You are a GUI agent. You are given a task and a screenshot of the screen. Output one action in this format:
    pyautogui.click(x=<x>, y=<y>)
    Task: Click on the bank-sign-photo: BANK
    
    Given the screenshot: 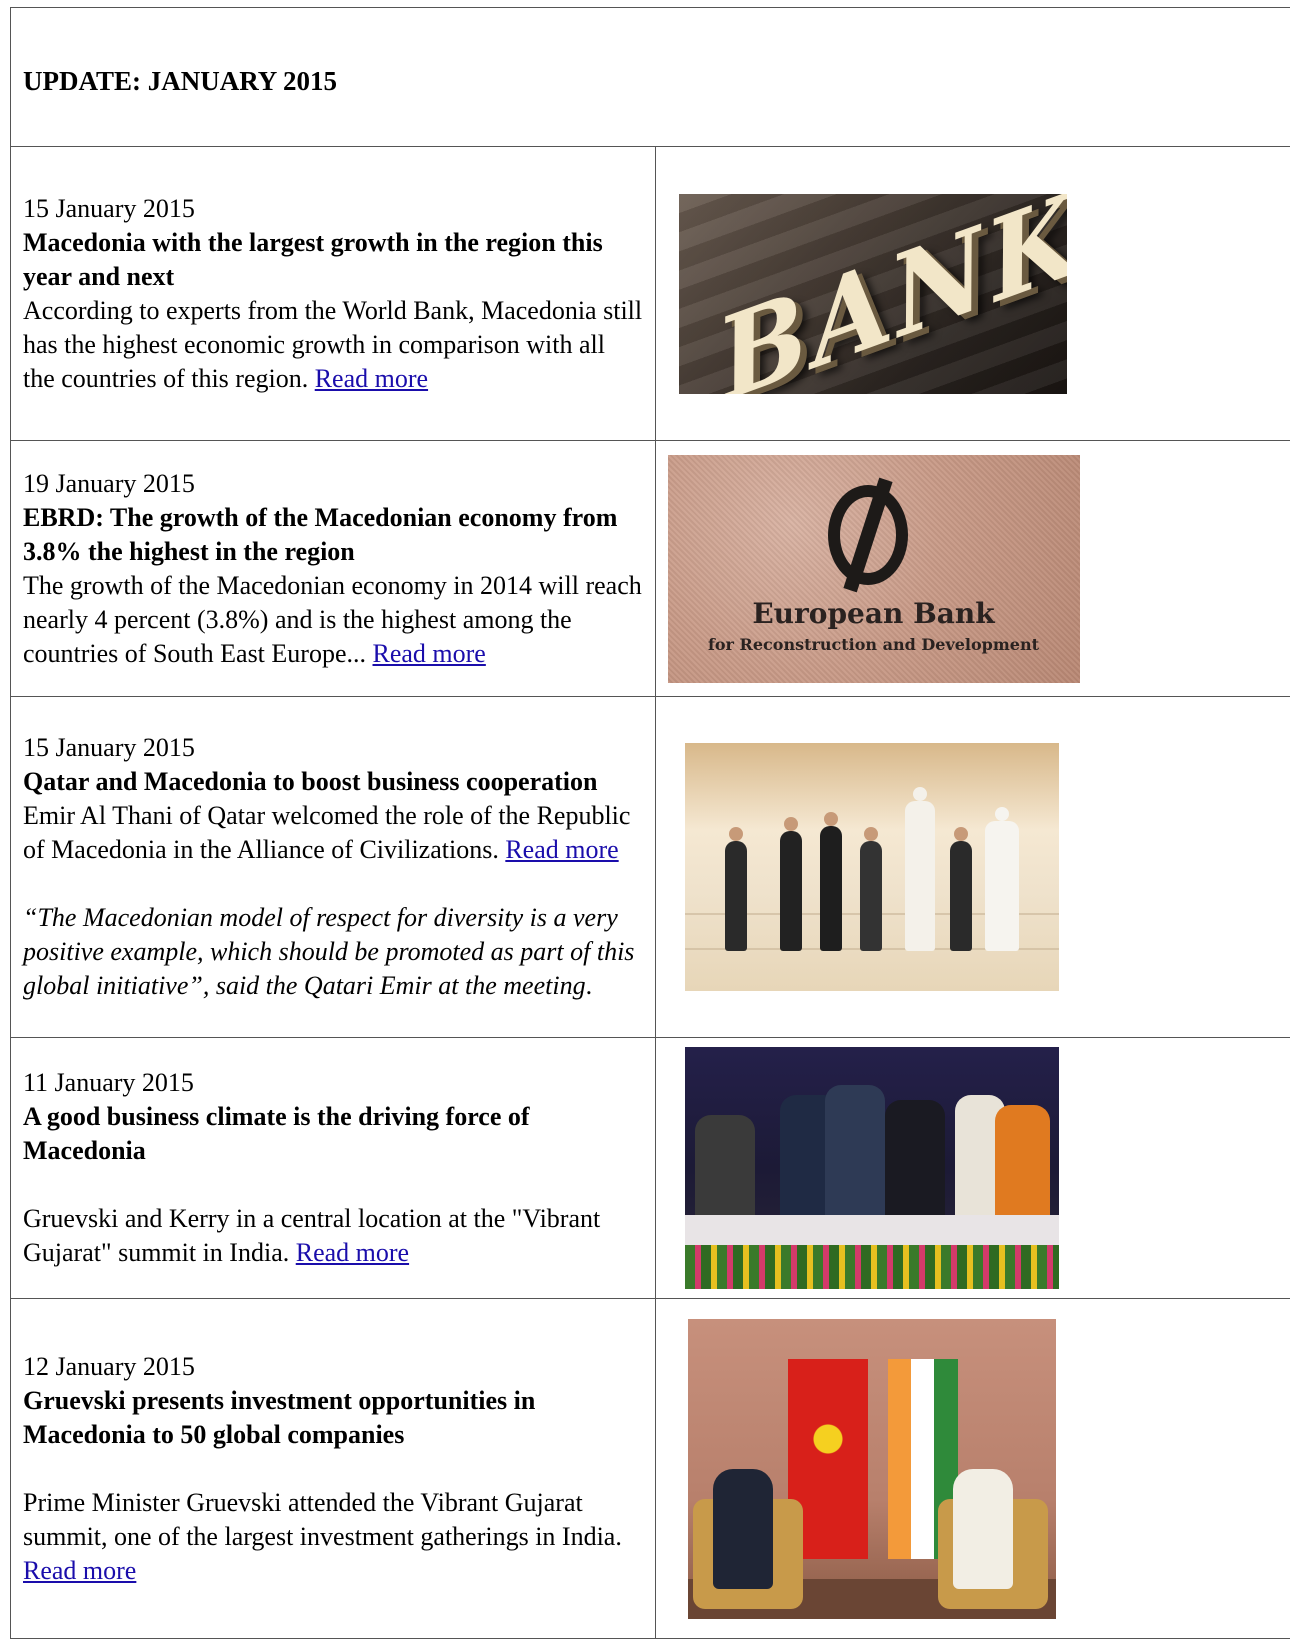 What is the action you would take?
    pyautogui.click(x=873, y=294)
    